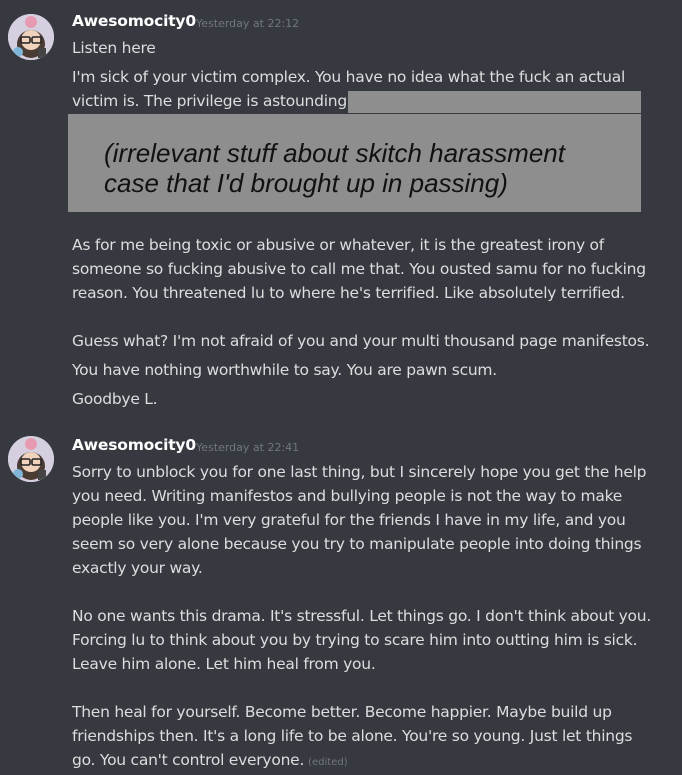  Describe the element at coordinates (248, 447) in the screenshot. I see `message-timestamp: Yesterday at 22:41` at that location.